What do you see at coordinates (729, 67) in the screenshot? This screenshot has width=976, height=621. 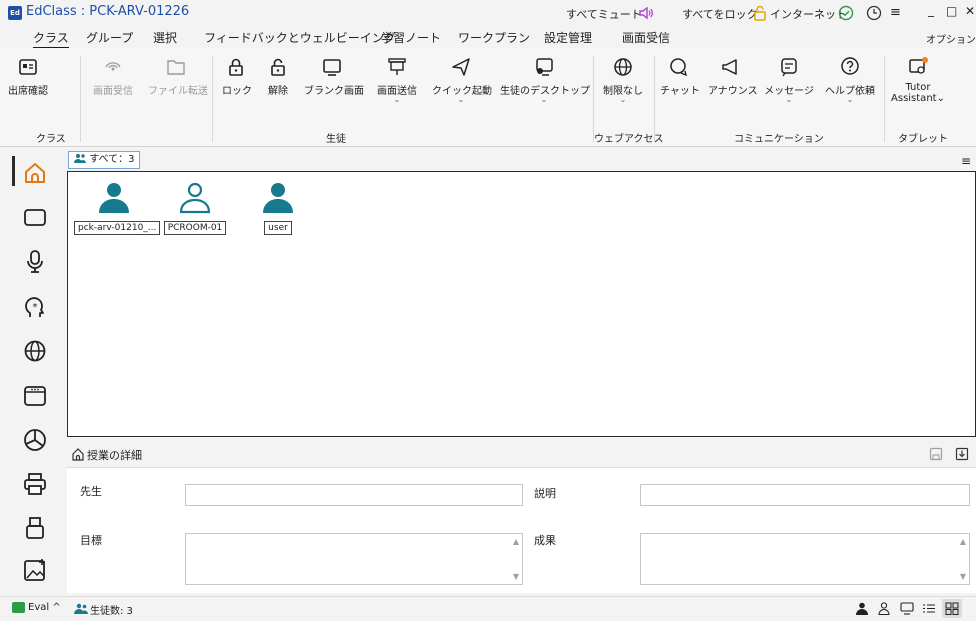 I see `megaphone-icon` at bounding box center [729, 67].